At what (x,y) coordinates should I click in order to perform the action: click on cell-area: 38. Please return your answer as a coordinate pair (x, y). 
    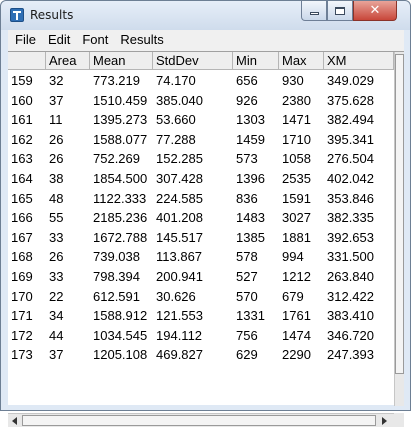
    Looking at the image, I should click on (56, 178).